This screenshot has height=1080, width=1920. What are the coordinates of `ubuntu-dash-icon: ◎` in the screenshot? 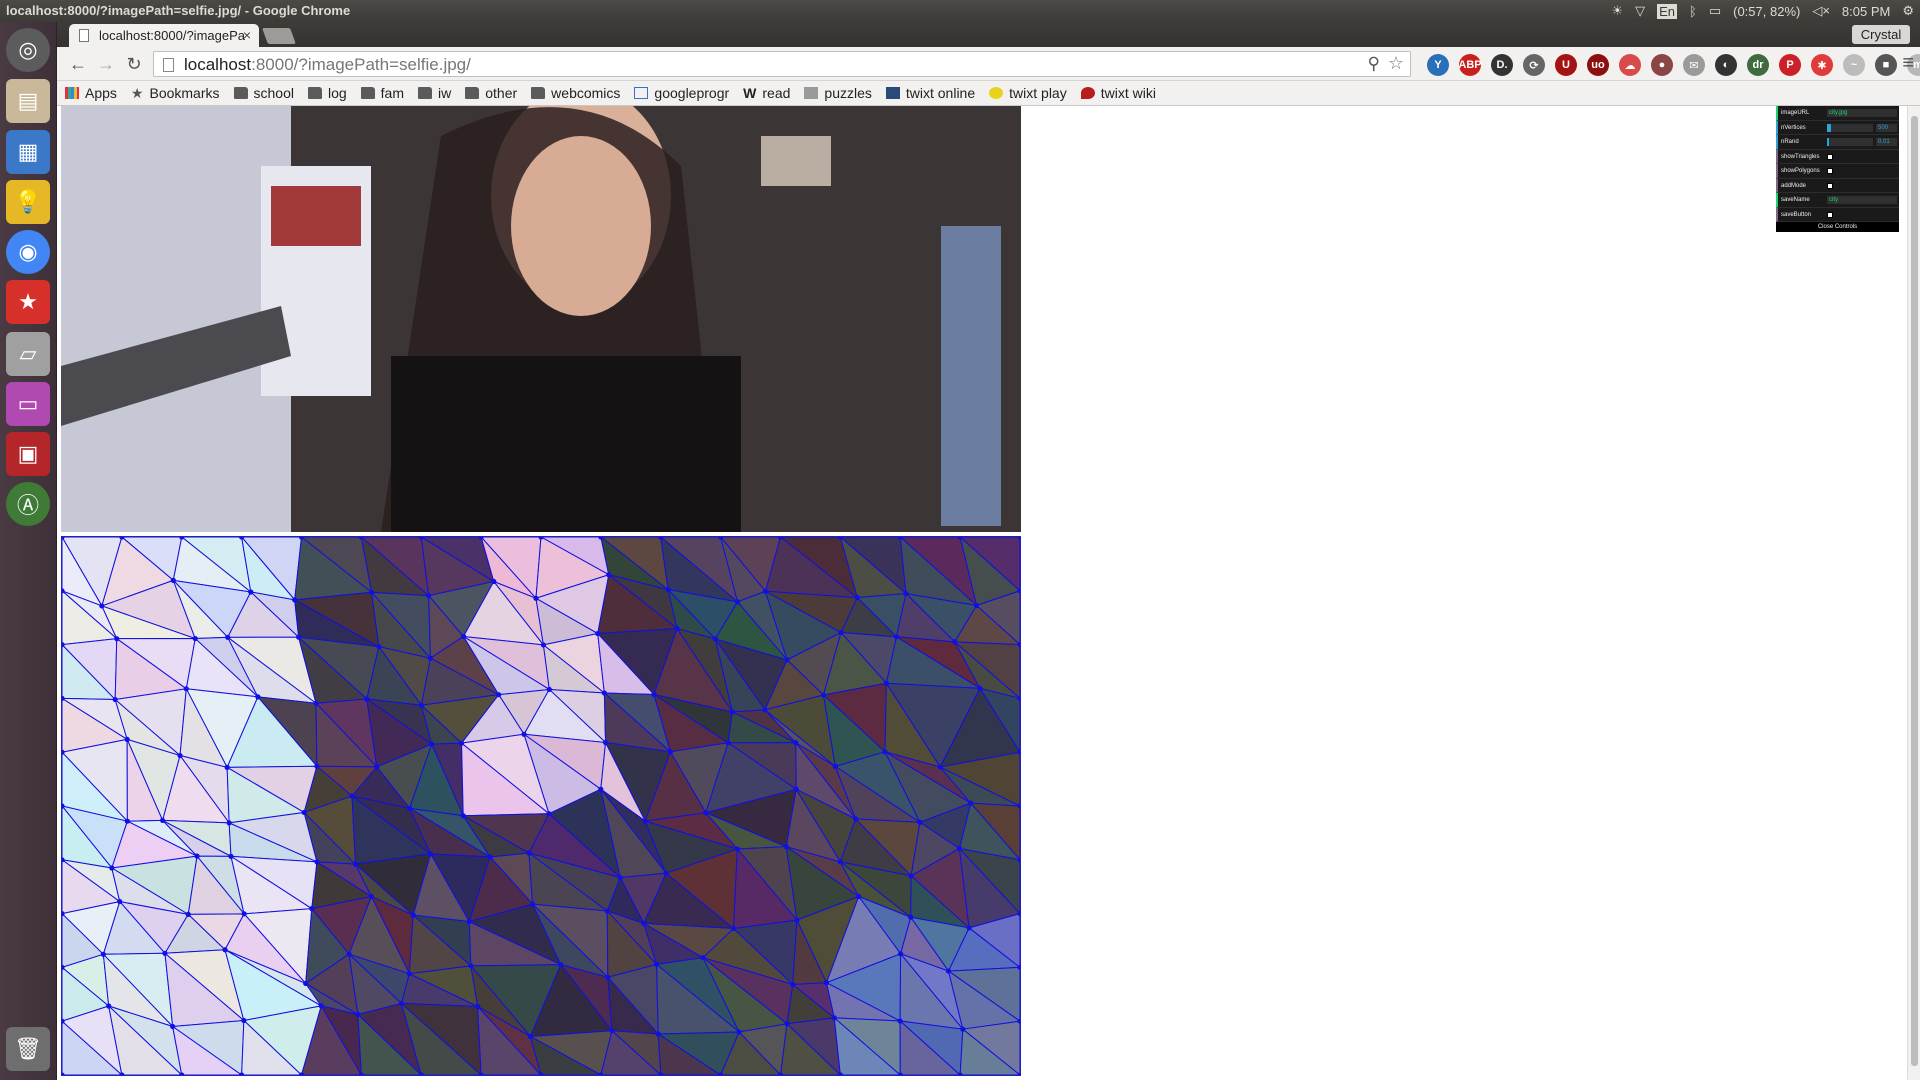 It's located at (28, 50).